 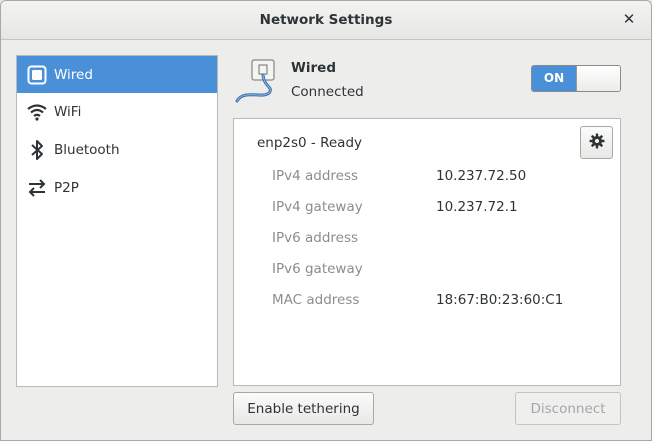 I want to click on sidebar-item-label: Wired, so click(x=73, y=74).